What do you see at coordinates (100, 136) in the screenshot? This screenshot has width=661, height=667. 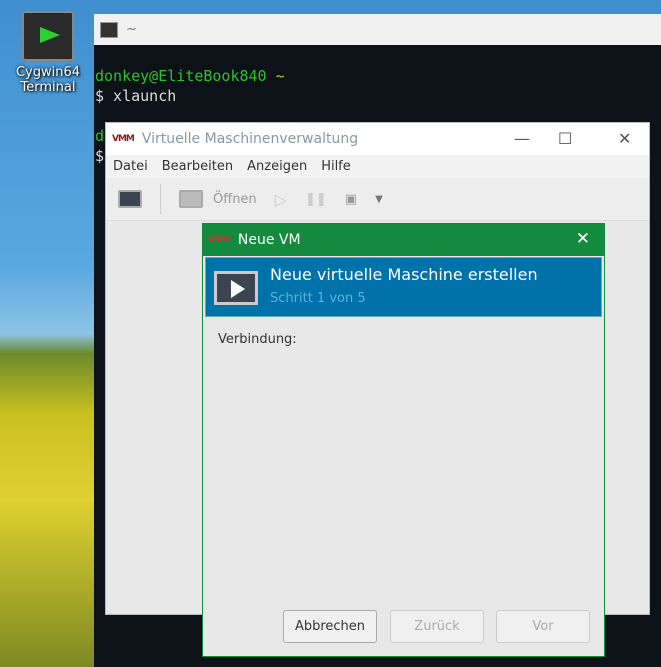 I see `terminal-text: d` at bounding box center [100, 136].